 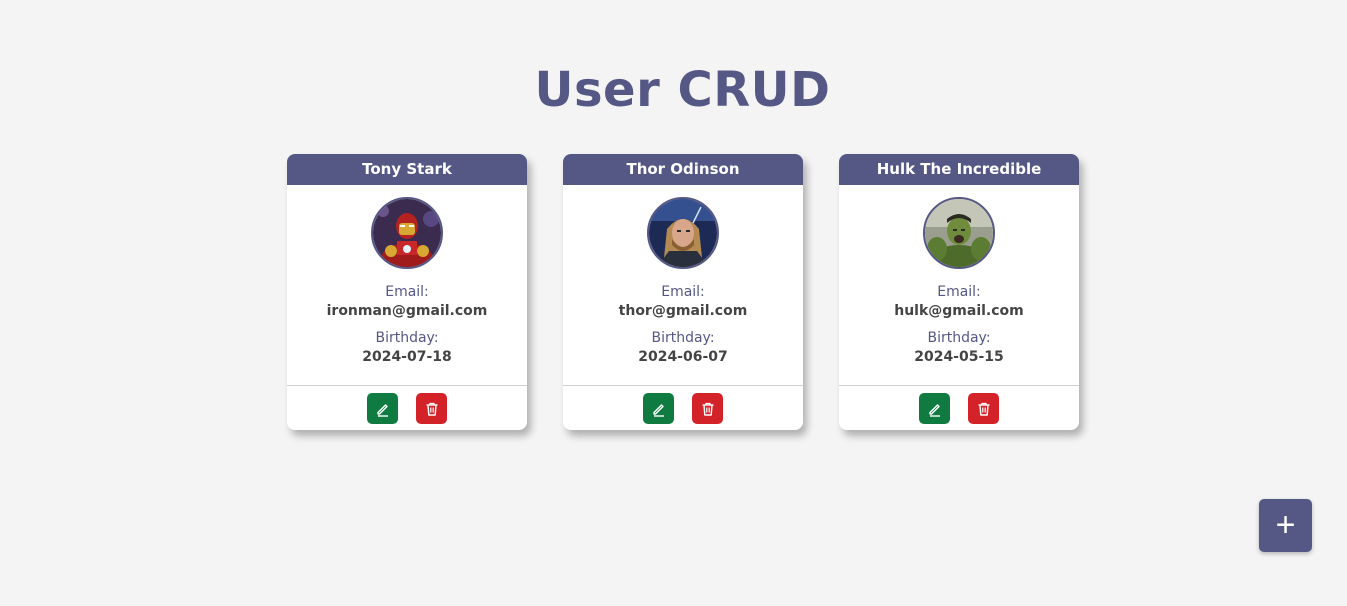 What do you see at coordinates (407, 311) in the screenshot?
I see `email-value: ironman@gmail.com` at bounding box center [407, 311].